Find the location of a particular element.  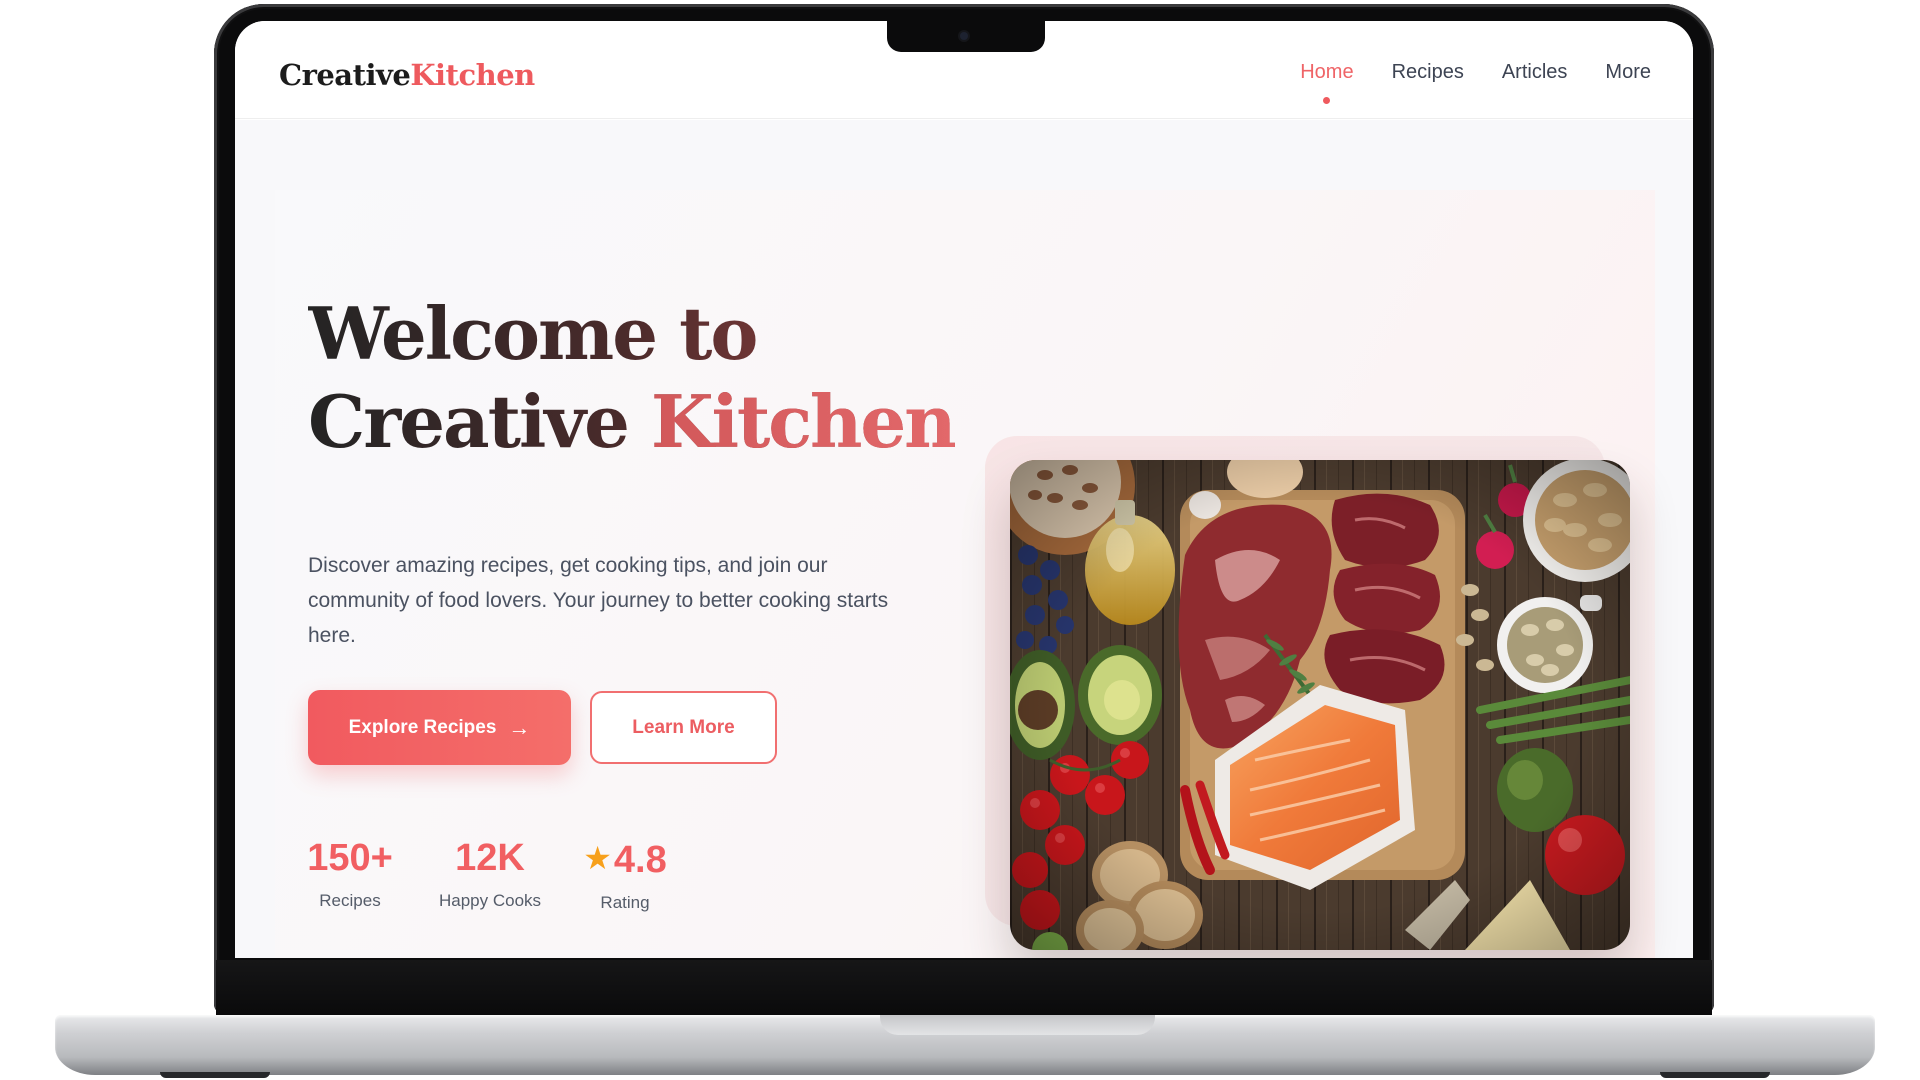

learn-more-button: Learn More is located at coordinates (683, 727).